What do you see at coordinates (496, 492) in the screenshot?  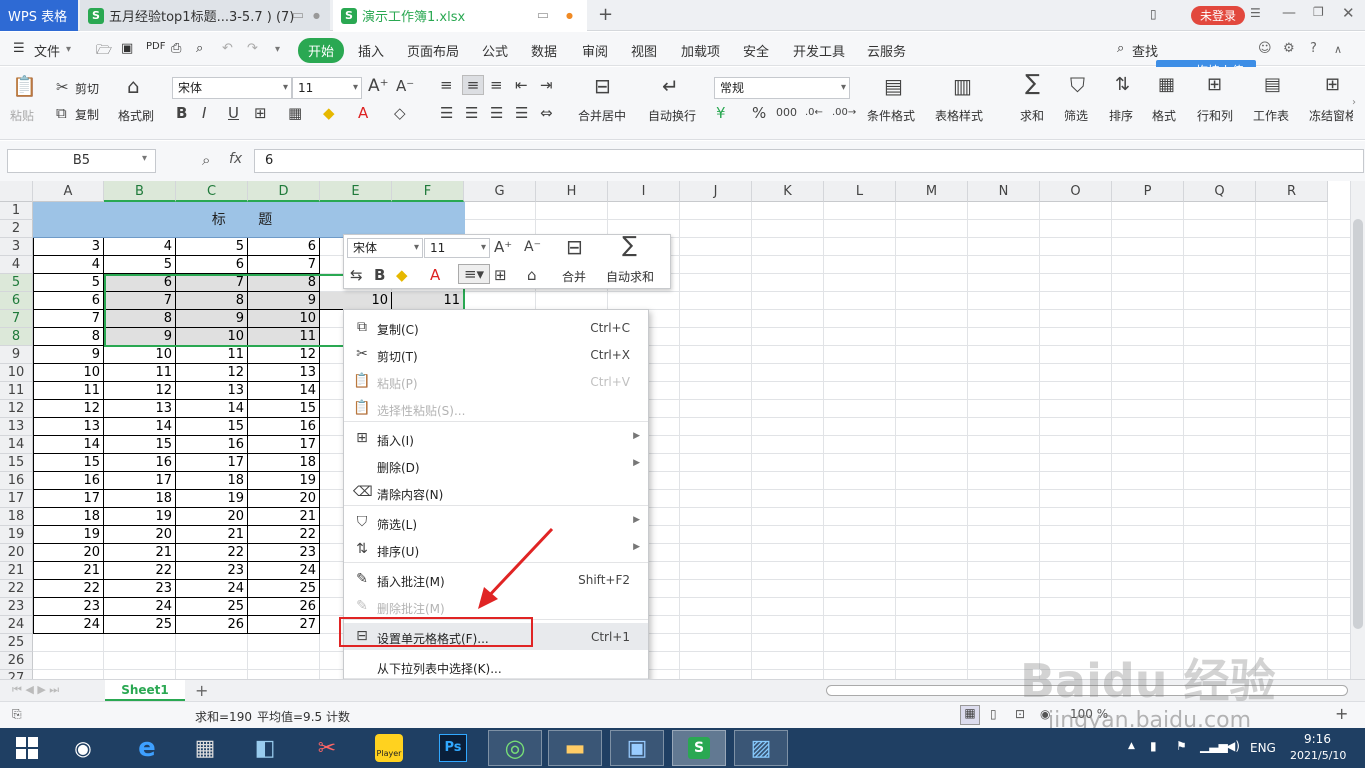 I see `context-menu-item-6: ⌫ 清除内容(N)` at bounding box center [496, 492].